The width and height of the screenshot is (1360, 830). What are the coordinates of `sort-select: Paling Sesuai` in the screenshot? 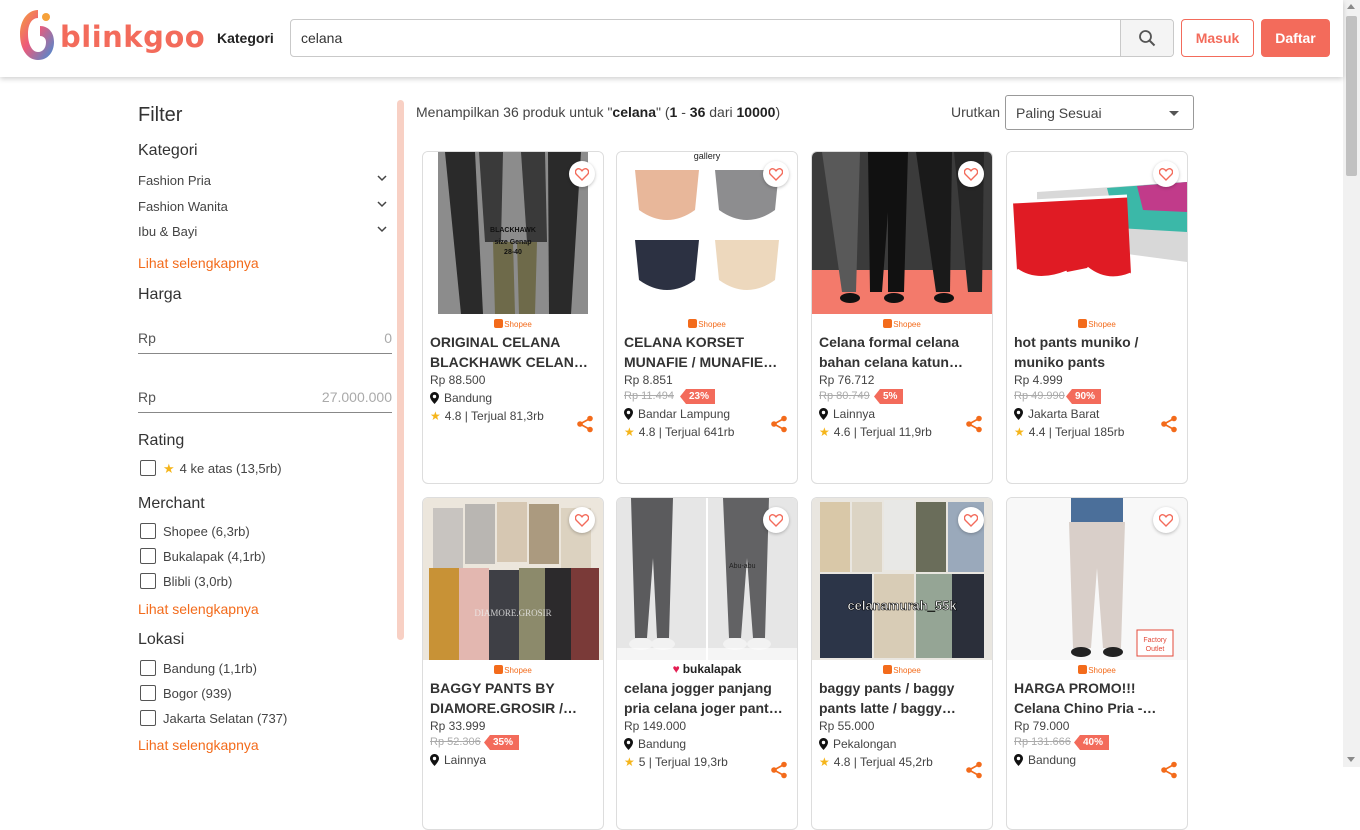 It's located at (1099, 112).